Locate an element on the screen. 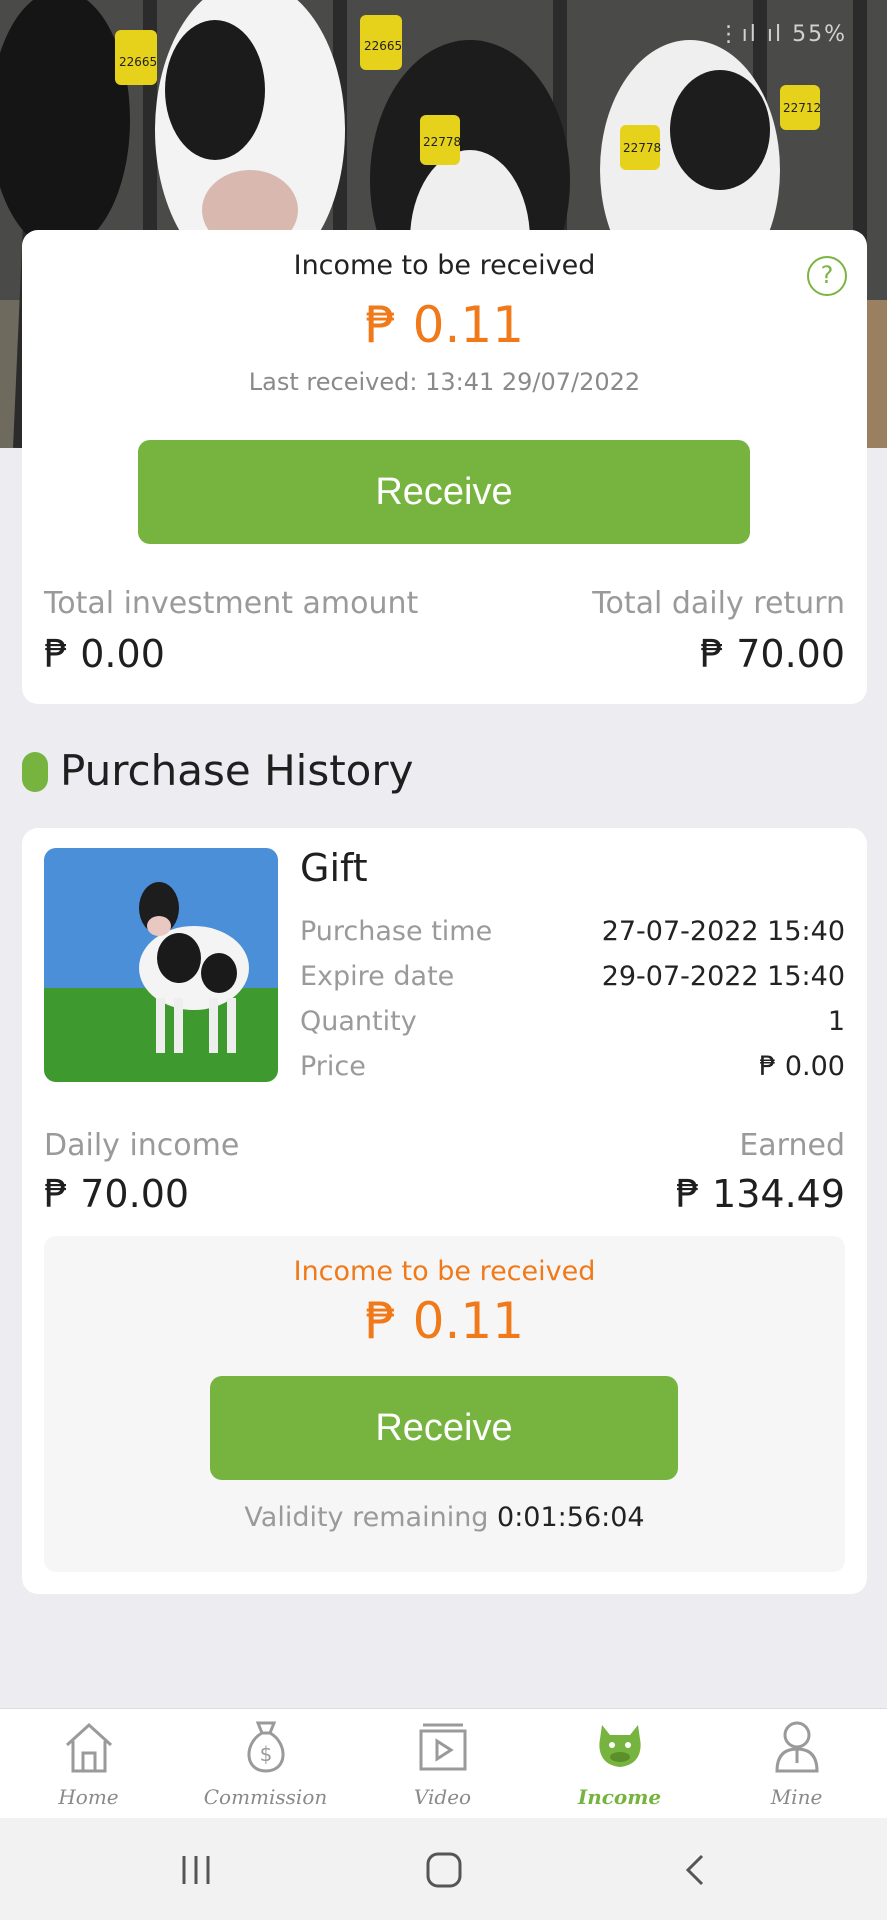 This screenshot has width=887, height=1920. purchase-time-value: 27-07-2022 15:40 is located at coordinates (723, 931).